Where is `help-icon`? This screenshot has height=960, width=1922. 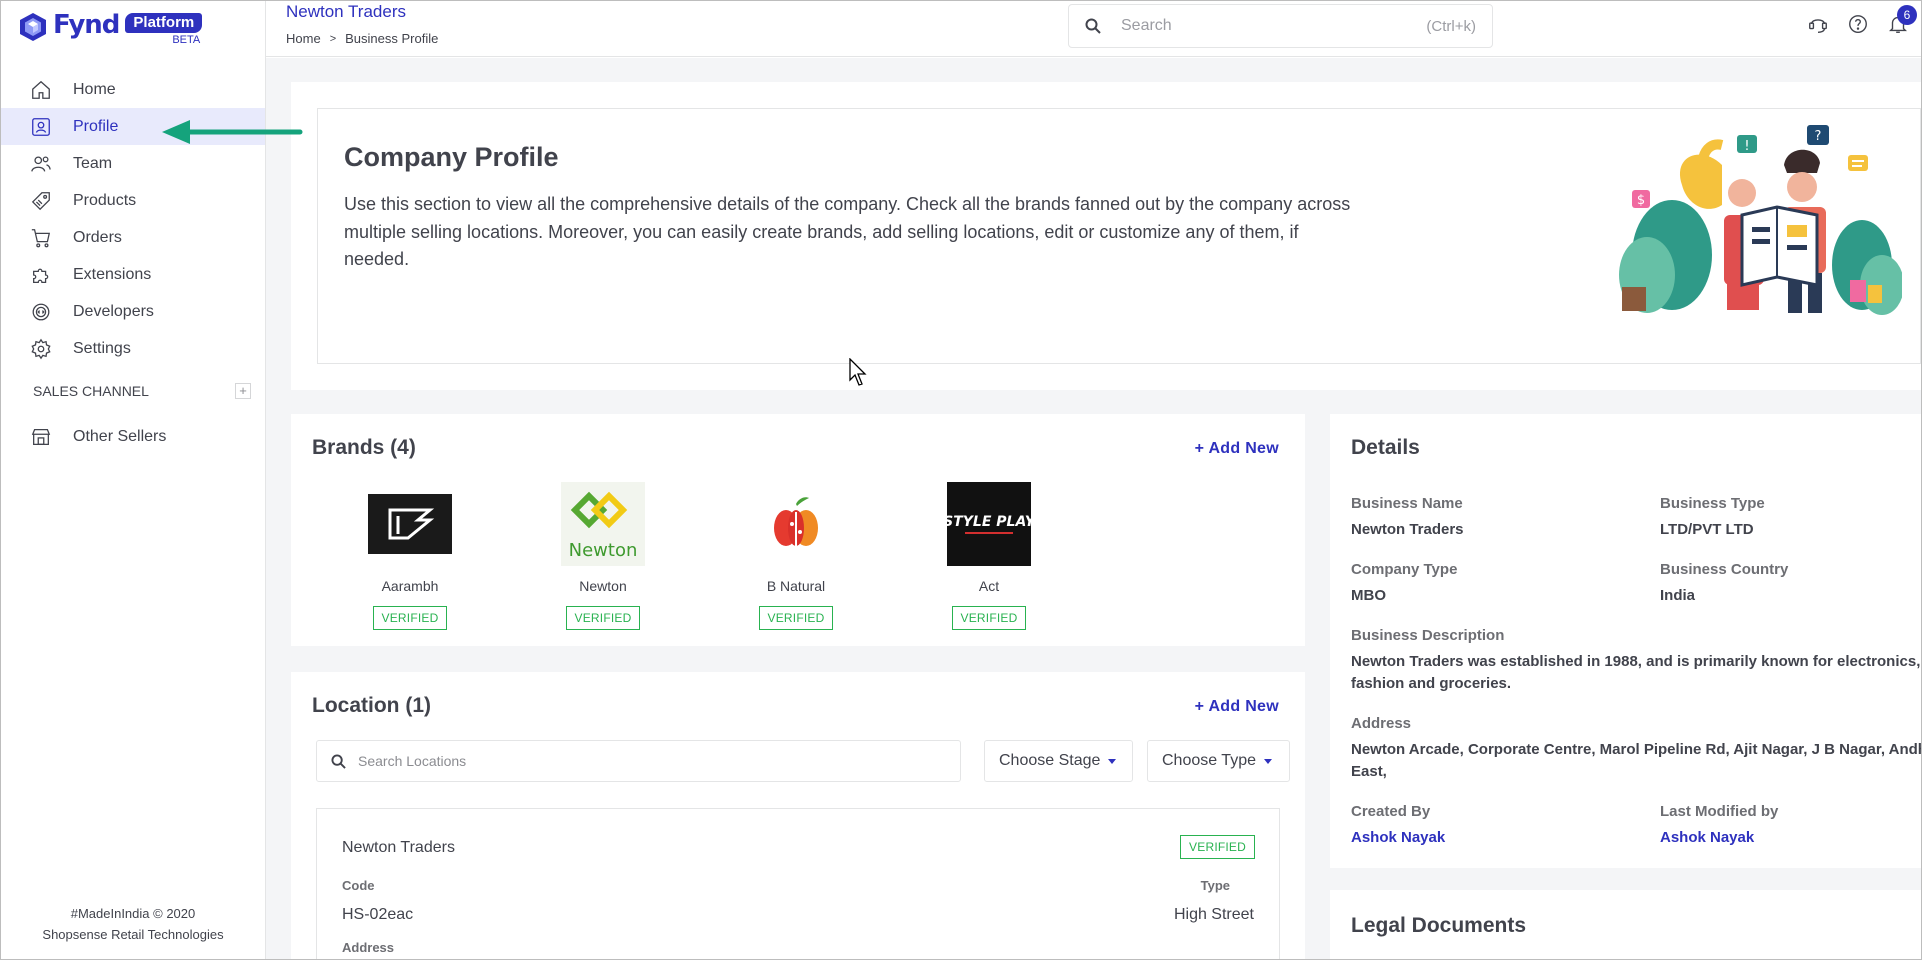 help-icon is located at coordinates (1858, 24).